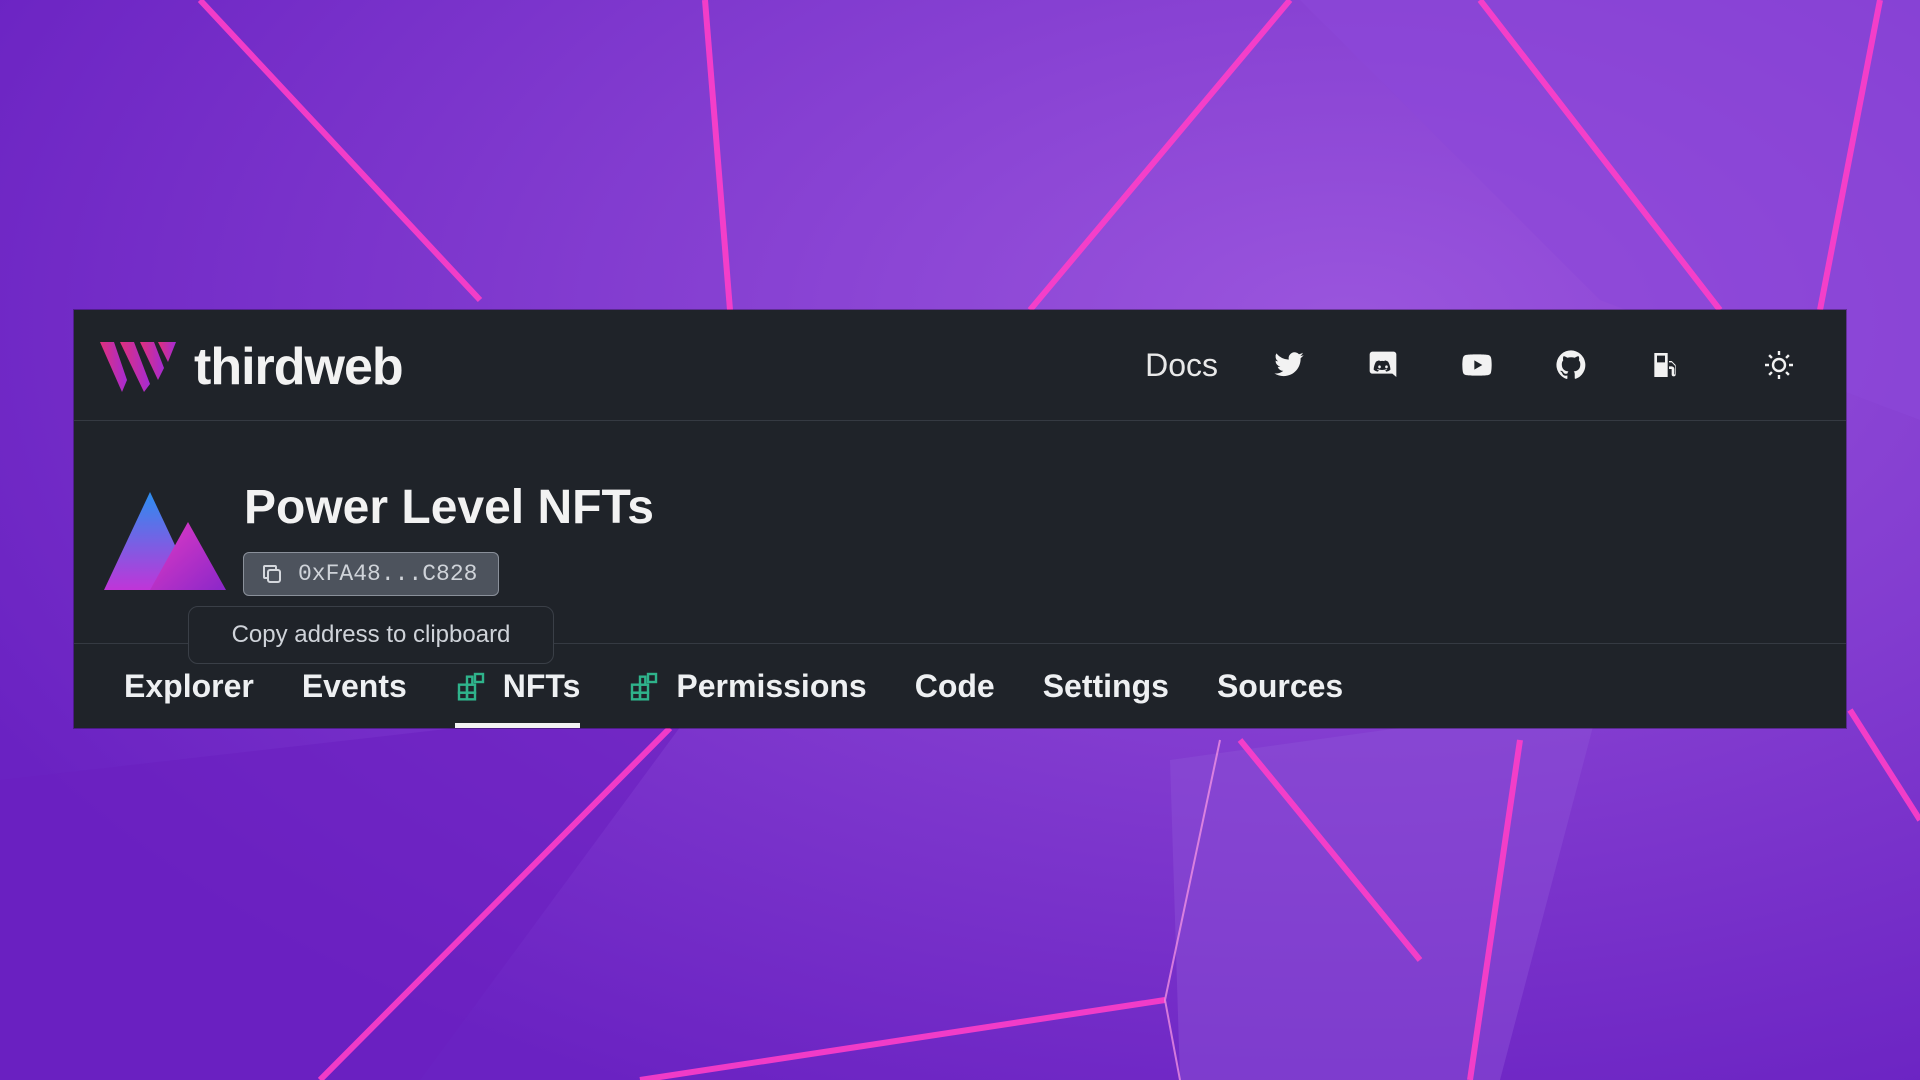  What do you see at coordinates (299, 367) in the screenshot?
I see `brand-name: thirdweb` at bounding box center [299, 367].